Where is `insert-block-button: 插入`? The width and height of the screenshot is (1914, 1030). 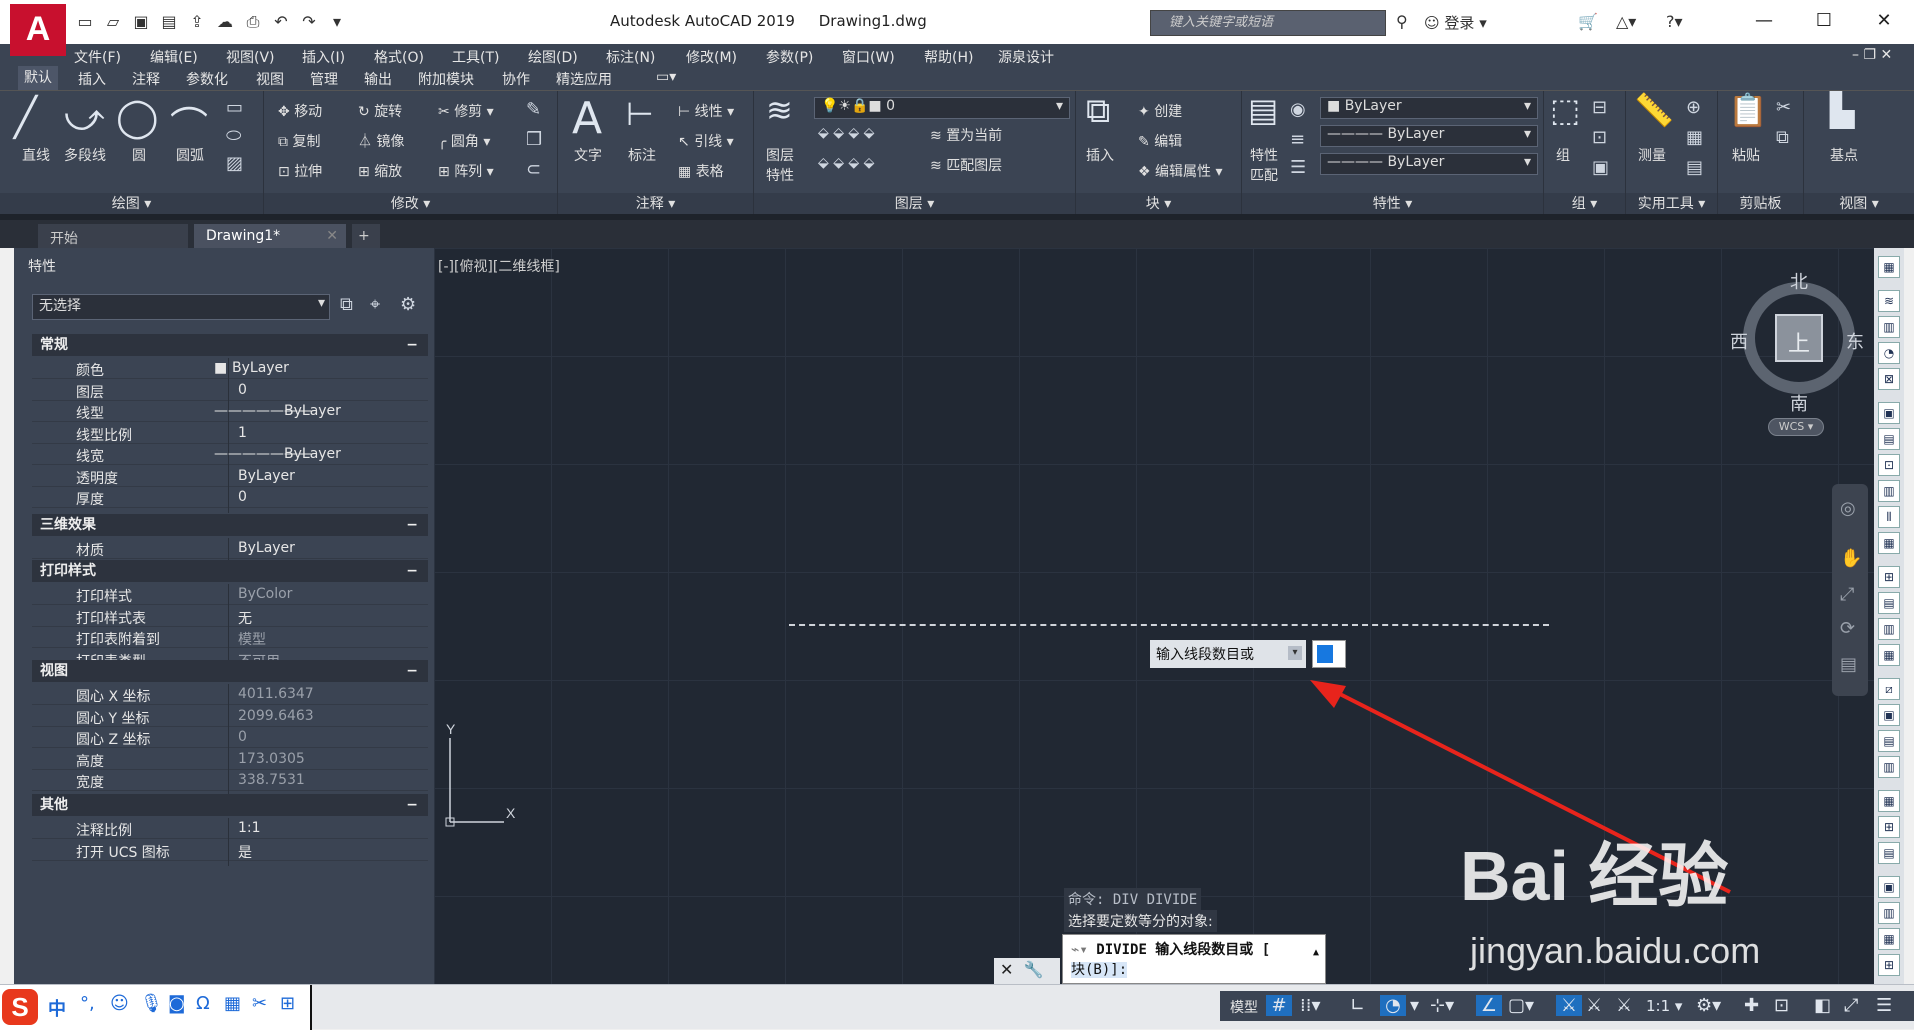 insert-block-button: 插入 is located at coordinates (1100, 155).